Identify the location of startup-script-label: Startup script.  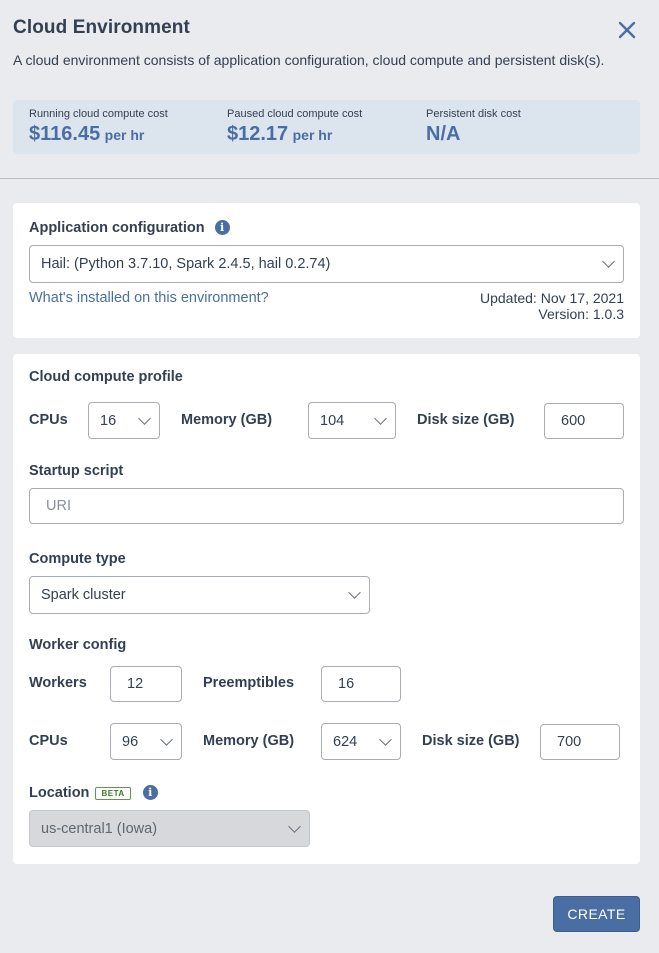
(76, 471).